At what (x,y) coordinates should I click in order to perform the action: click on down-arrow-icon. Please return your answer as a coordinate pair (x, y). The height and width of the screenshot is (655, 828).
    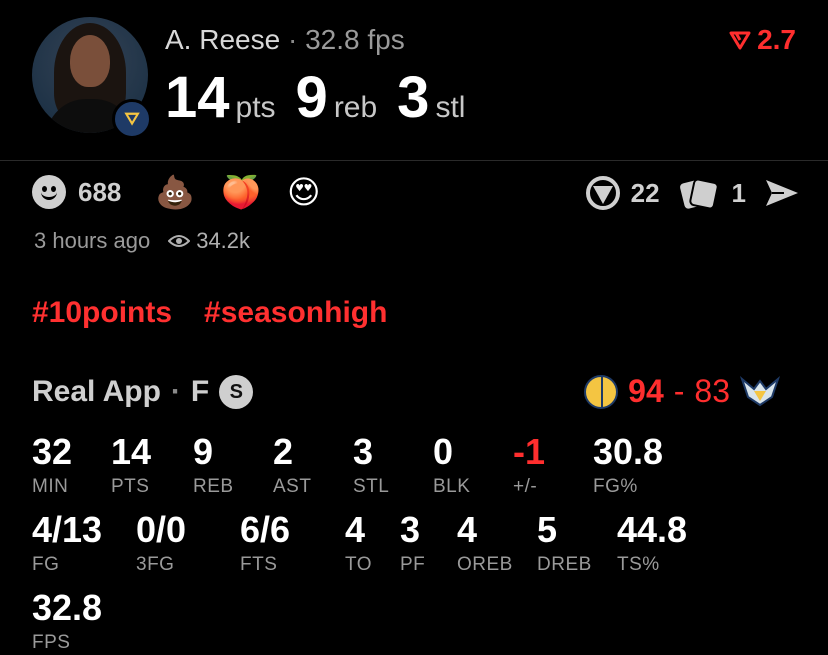
    Looking at the image, I should click on (740, 40).